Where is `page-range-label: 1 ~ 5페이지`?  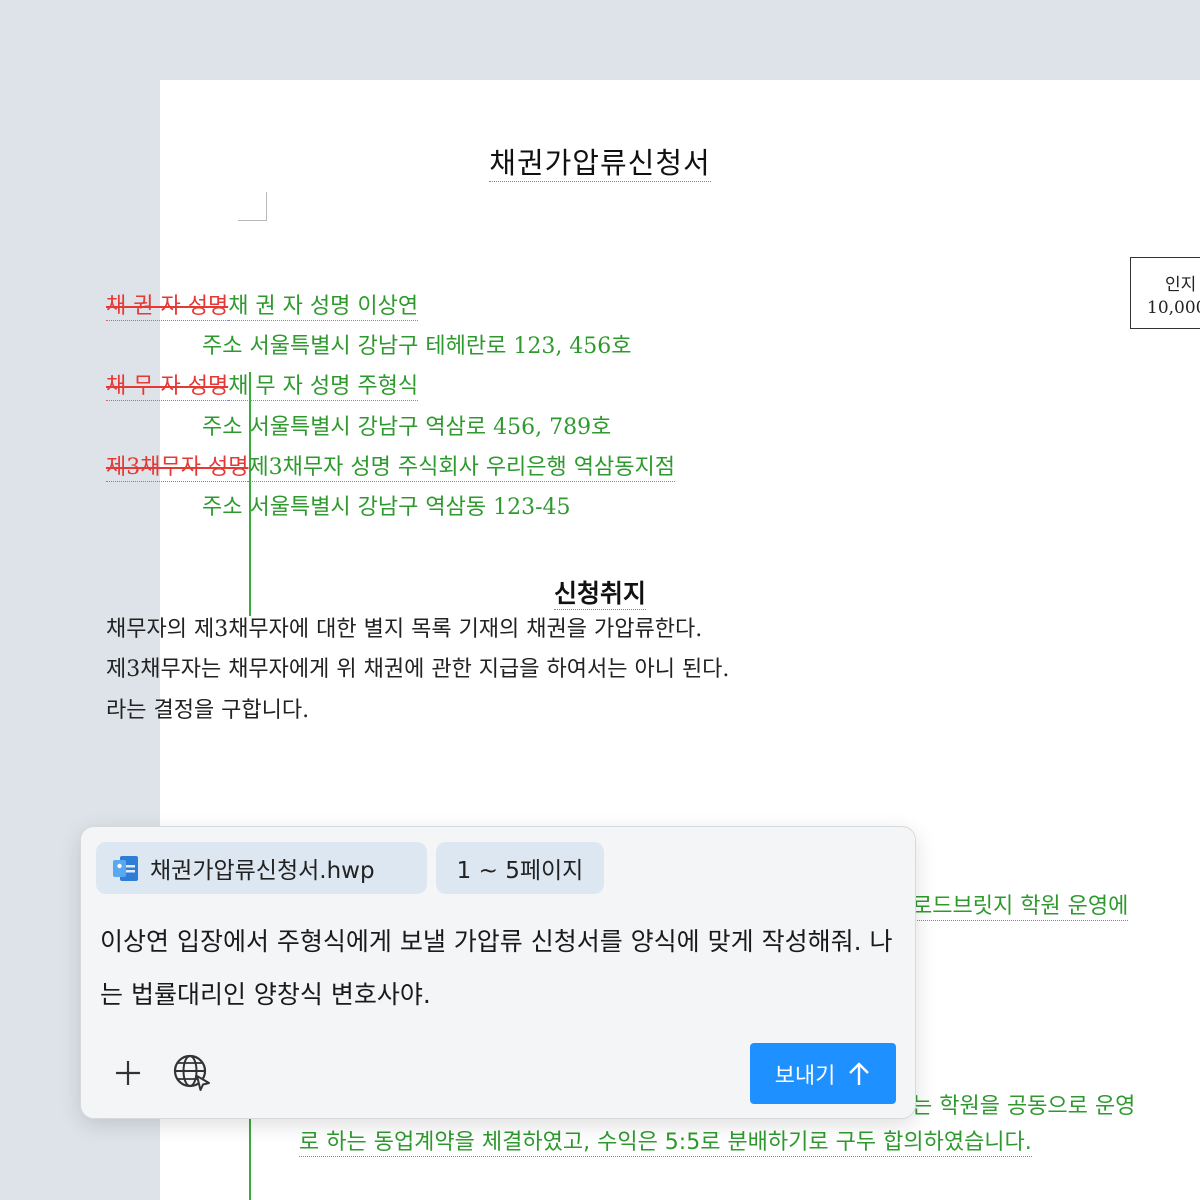 page-range-label: 1 ~ 5페이지 is located at coordinates (520, 871).